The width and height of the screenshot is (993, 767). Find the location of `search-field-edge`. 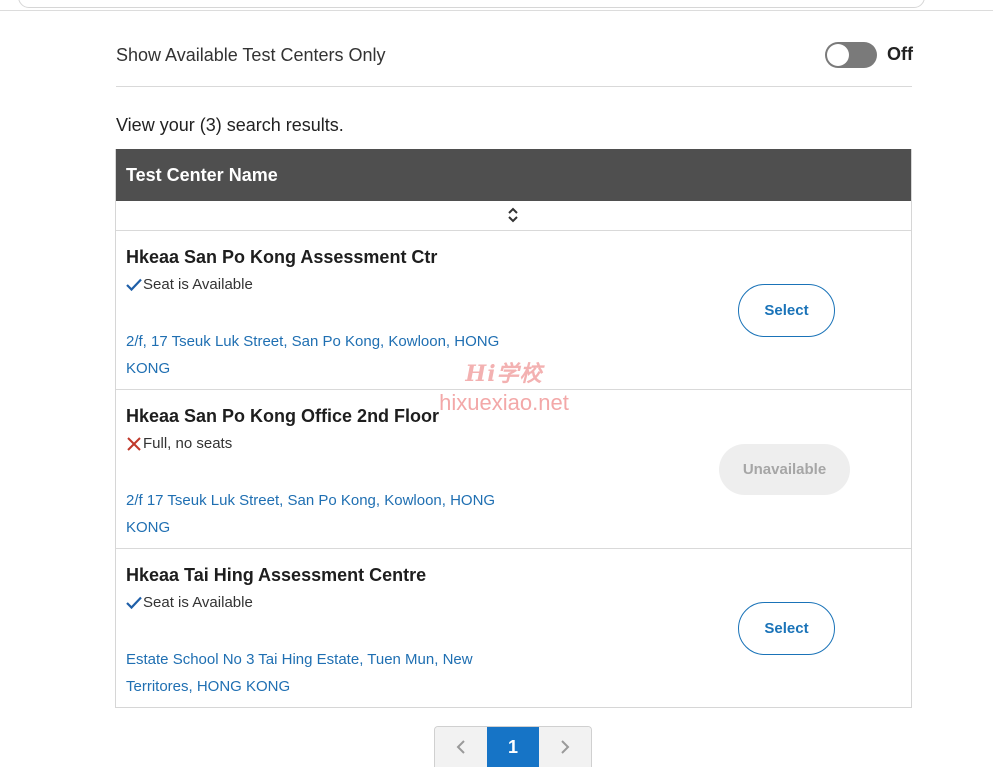

search-field-edge is located at coordinates (471, 4).